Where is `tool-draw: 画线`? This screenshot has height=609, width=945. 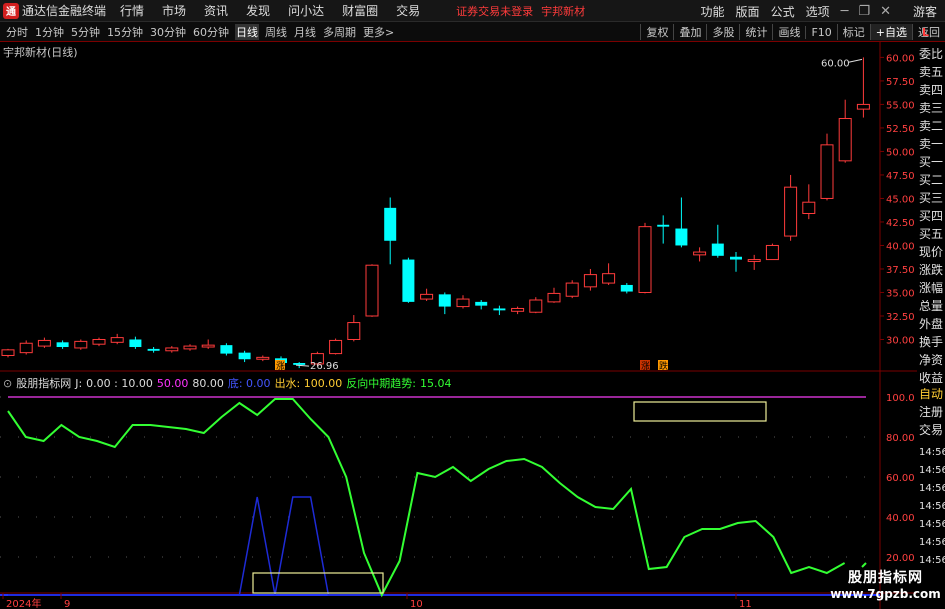 tool-draw: 画线 is located at coordinates (788, 32).